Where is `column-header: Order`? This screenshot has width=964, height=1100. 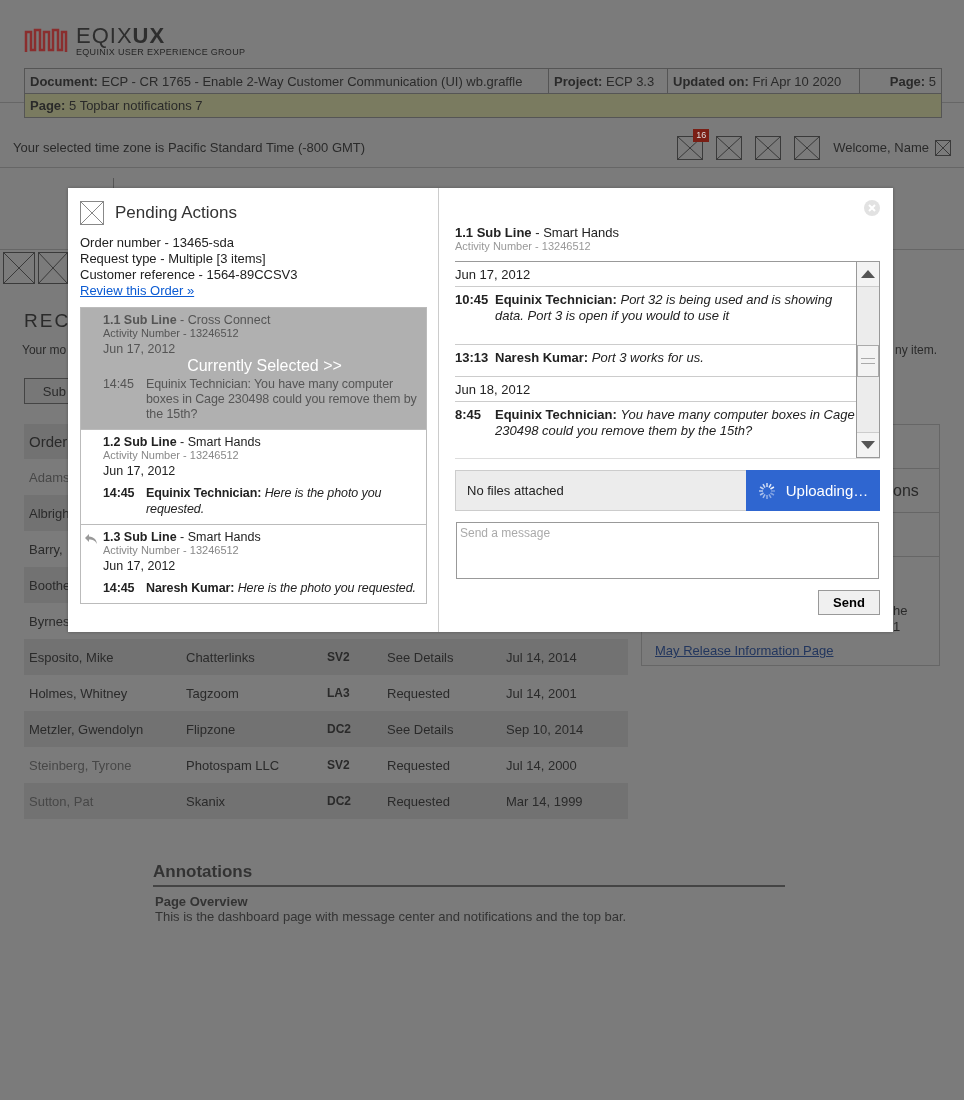 column-header: Order is located at coordinates (48, 441).